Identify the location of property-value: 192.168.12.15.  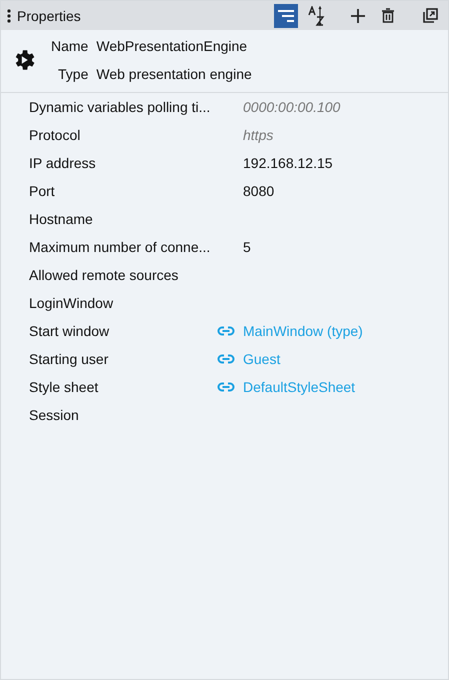
(288, 163).